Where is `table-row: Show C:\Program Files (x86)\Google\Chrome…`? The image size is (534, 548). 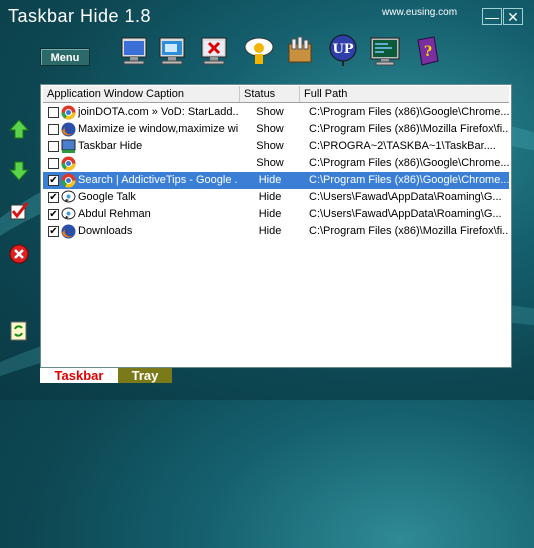 table-row: Show C:\Program Files (x86)\Google\Chrome… is located at coordinates (276, 163).